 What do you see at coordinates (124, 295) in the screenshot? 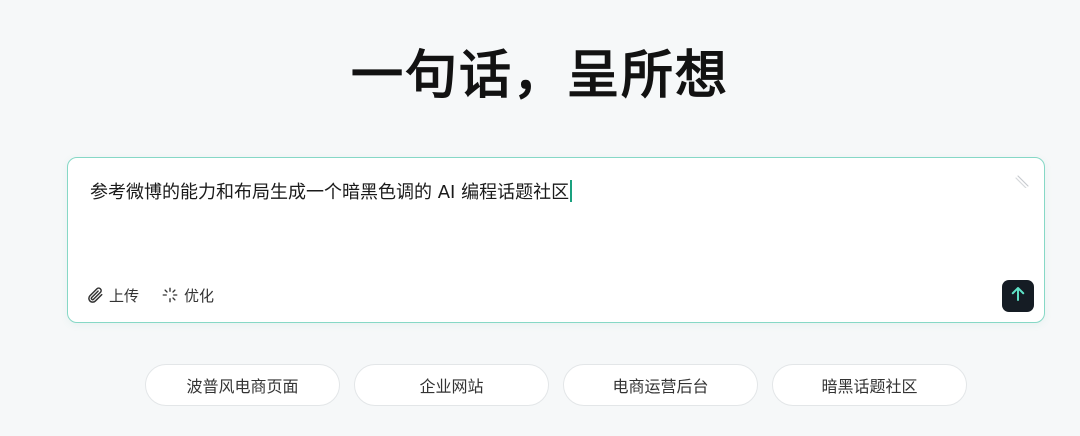
I see `upload-label: 上传` at bounding box center [124, 295].